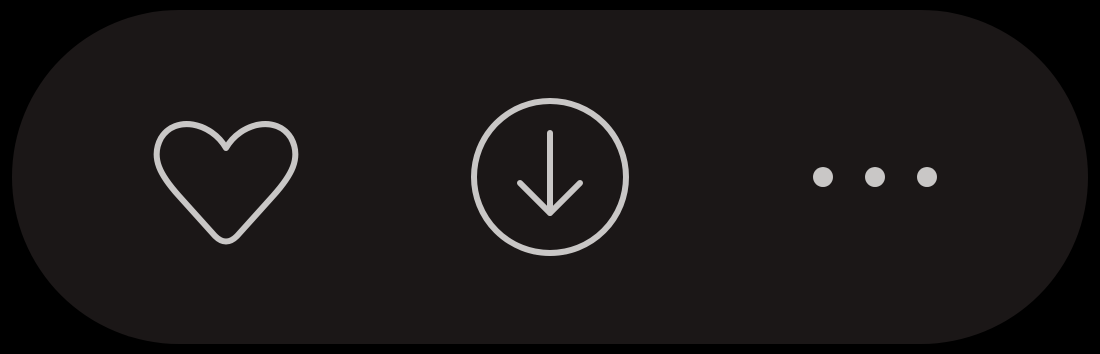  Describe the element at coordinates (226, 182) in the screenshot. I see `heart-icon` at that location.